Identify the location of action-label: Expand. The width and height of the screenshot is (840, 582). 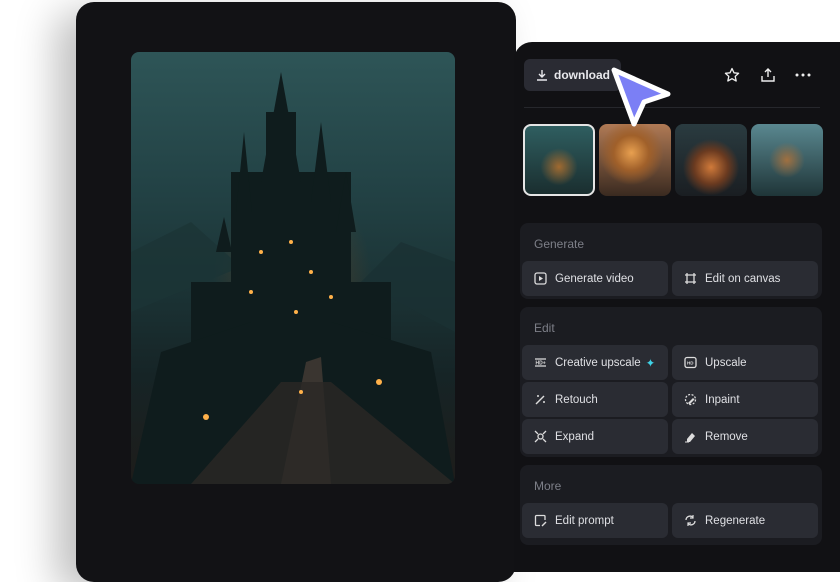
(575, 436).